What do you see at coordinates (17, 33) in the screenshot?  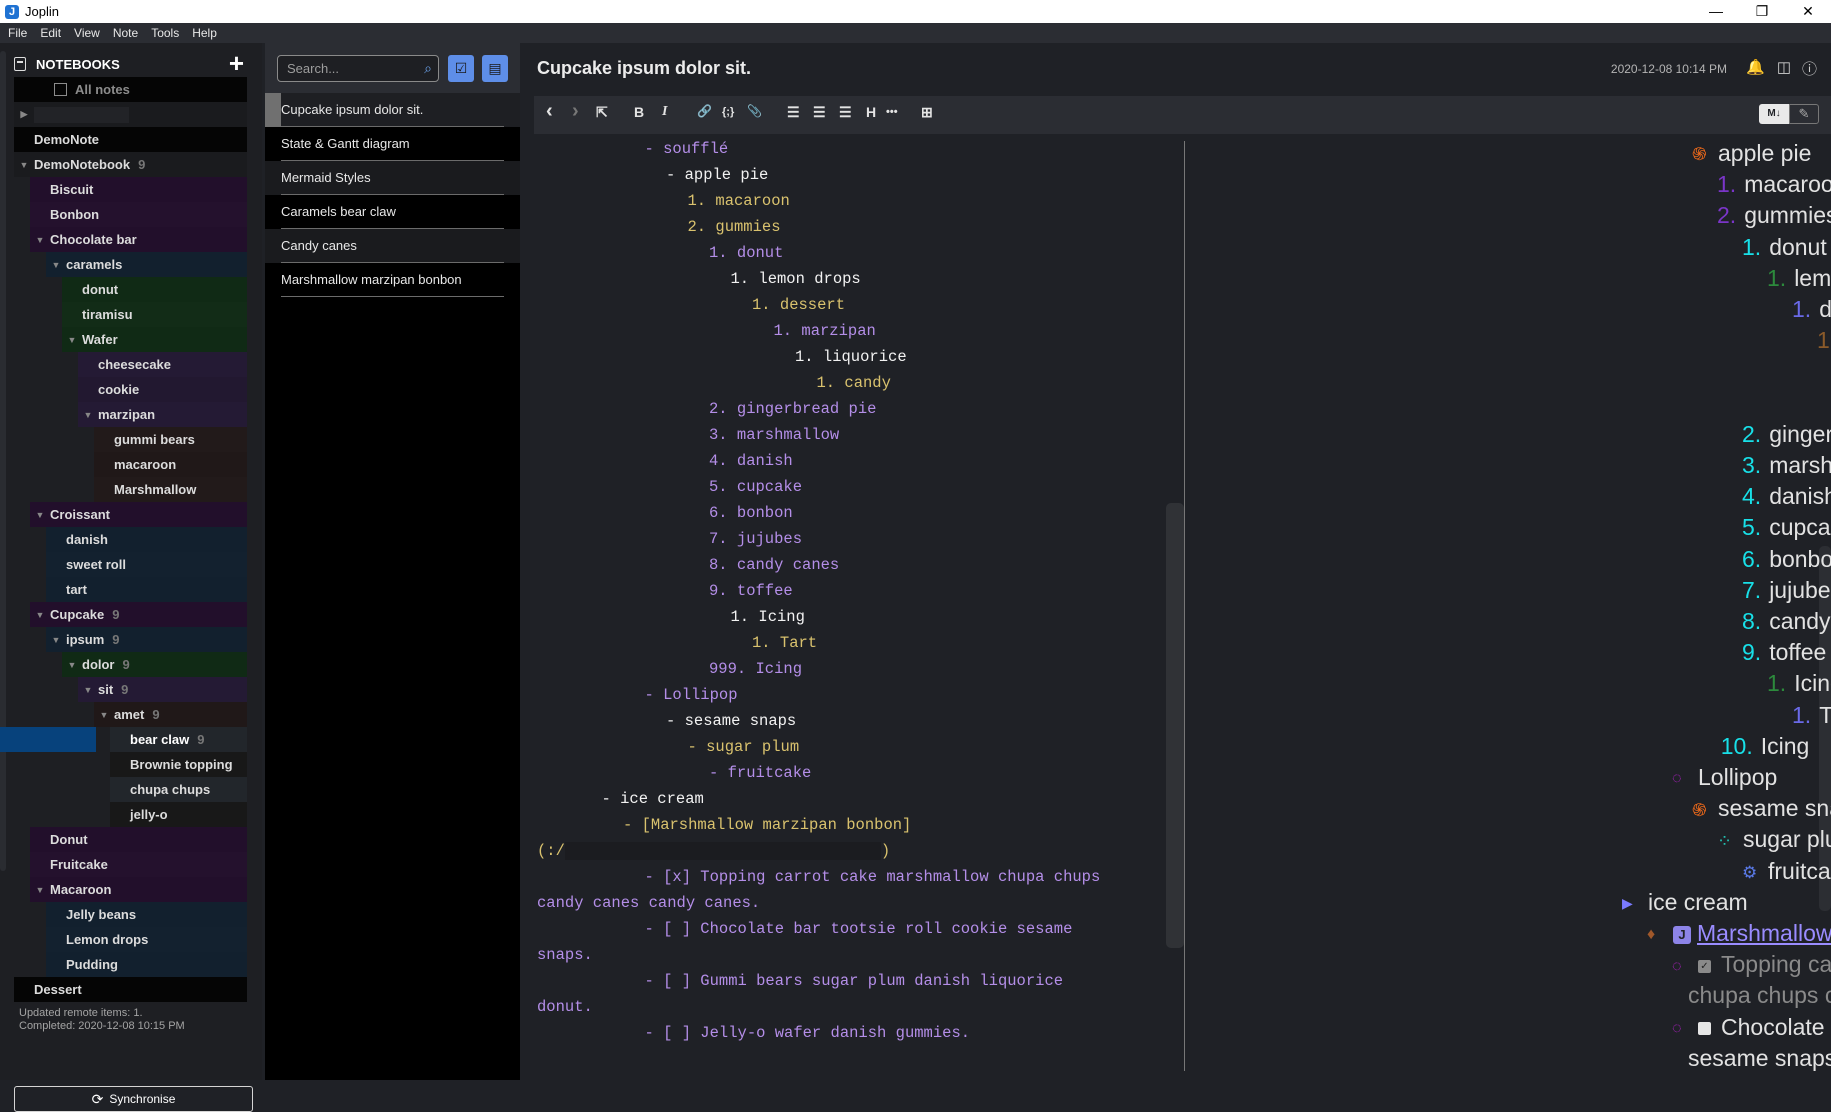 I see `menu-file: File` at bounding box center [17, 33].